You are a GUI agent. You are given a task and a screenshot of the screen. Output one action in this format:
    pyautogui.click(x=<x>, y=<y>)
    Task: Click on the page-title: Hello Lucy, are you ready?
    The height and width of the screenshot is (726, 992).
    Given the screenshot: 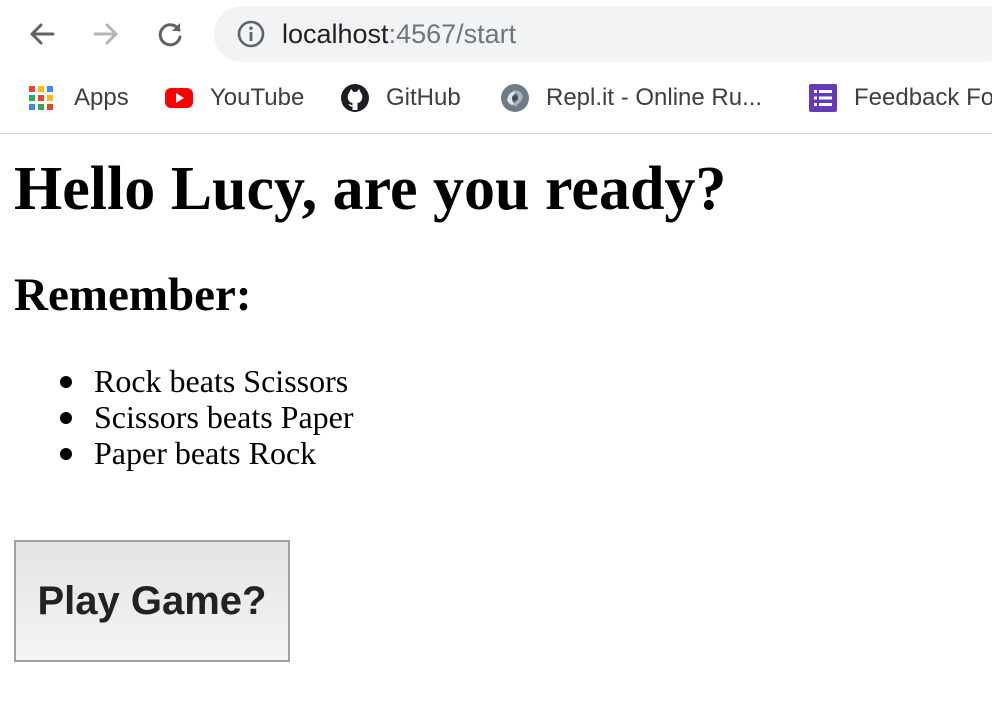 What is the action you would take?
    pyautogui.click(x=370, y=189)
    